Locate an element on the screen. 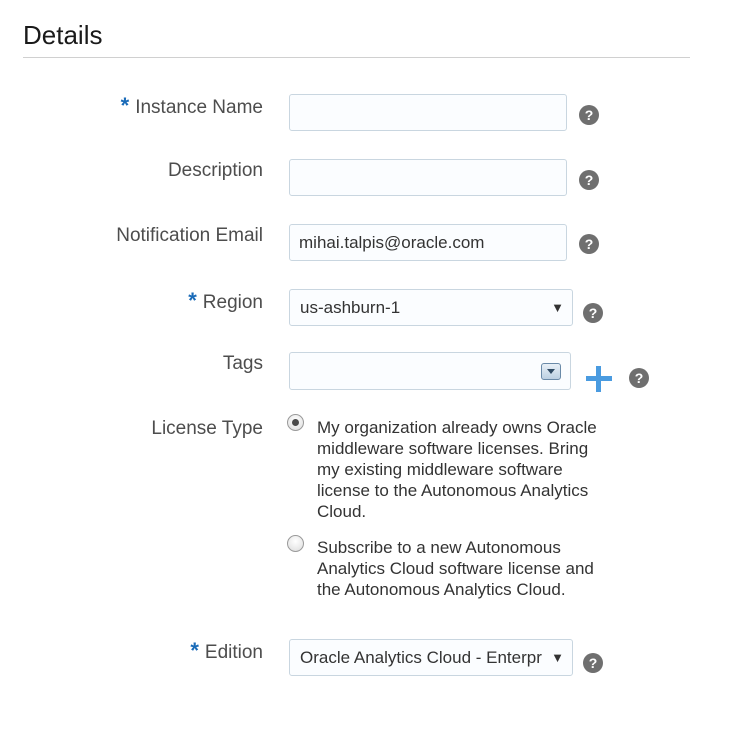 This screenshot has height=732, width=739. region-select: us-ashburn-1 ▼ is located at coordinates (431, 307).